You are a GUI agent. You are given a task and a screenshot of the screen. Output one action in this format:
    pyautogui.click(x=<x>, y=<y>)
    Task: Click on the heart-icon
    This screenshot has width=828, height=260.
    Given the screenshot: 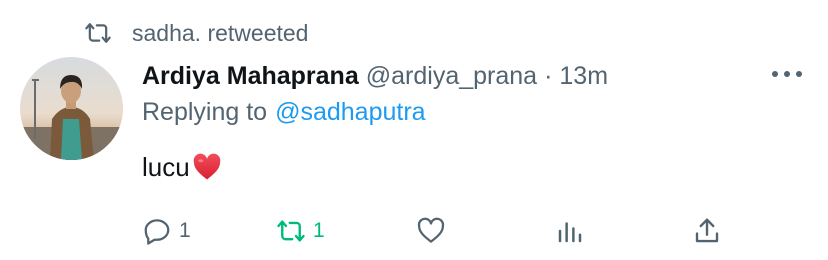 What is the action you would take?
    pyautogui.click(x=431, y=230)
    